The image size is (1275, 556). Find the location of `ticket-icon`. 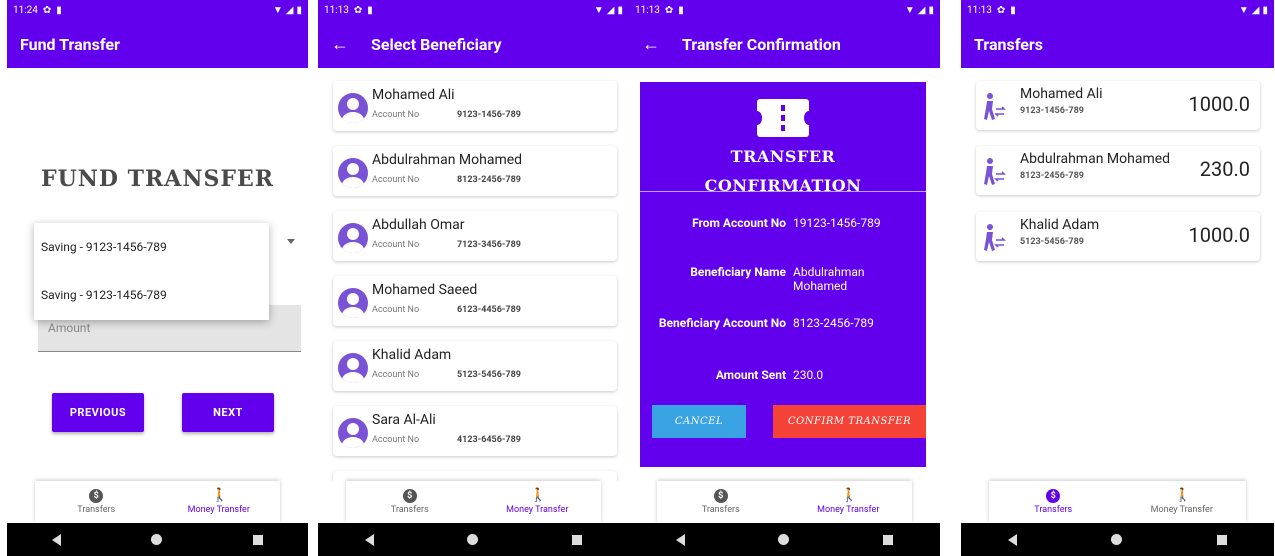

ticket-icon is located at coordinates (783, 118).